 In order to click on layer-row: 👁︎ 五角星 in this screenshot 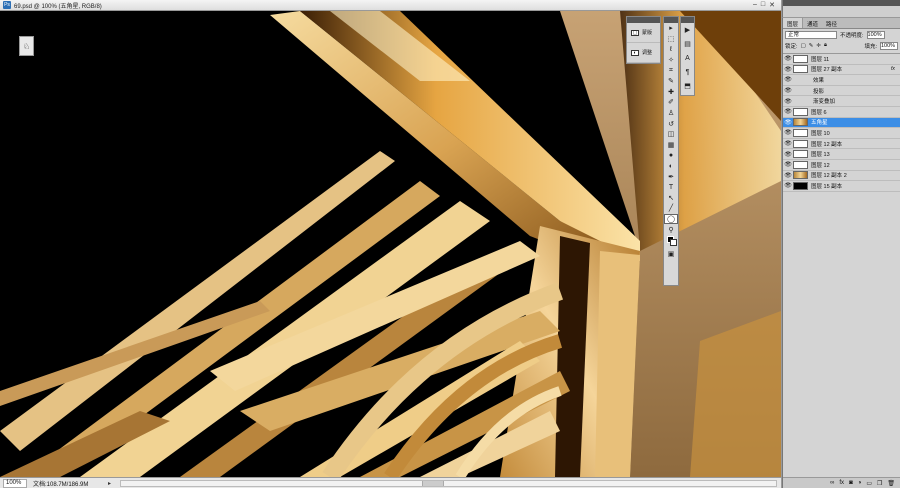, I will do `click(841, 123)`.